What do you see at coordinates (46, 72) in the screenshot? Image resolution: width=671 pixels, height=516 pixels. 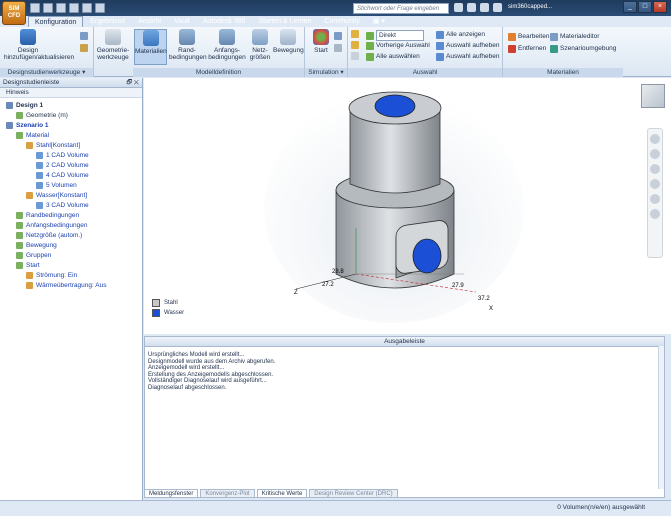 I see `design-tools-label: Designstudienwerkzeuge ▾` at bounding box center [46, 72].